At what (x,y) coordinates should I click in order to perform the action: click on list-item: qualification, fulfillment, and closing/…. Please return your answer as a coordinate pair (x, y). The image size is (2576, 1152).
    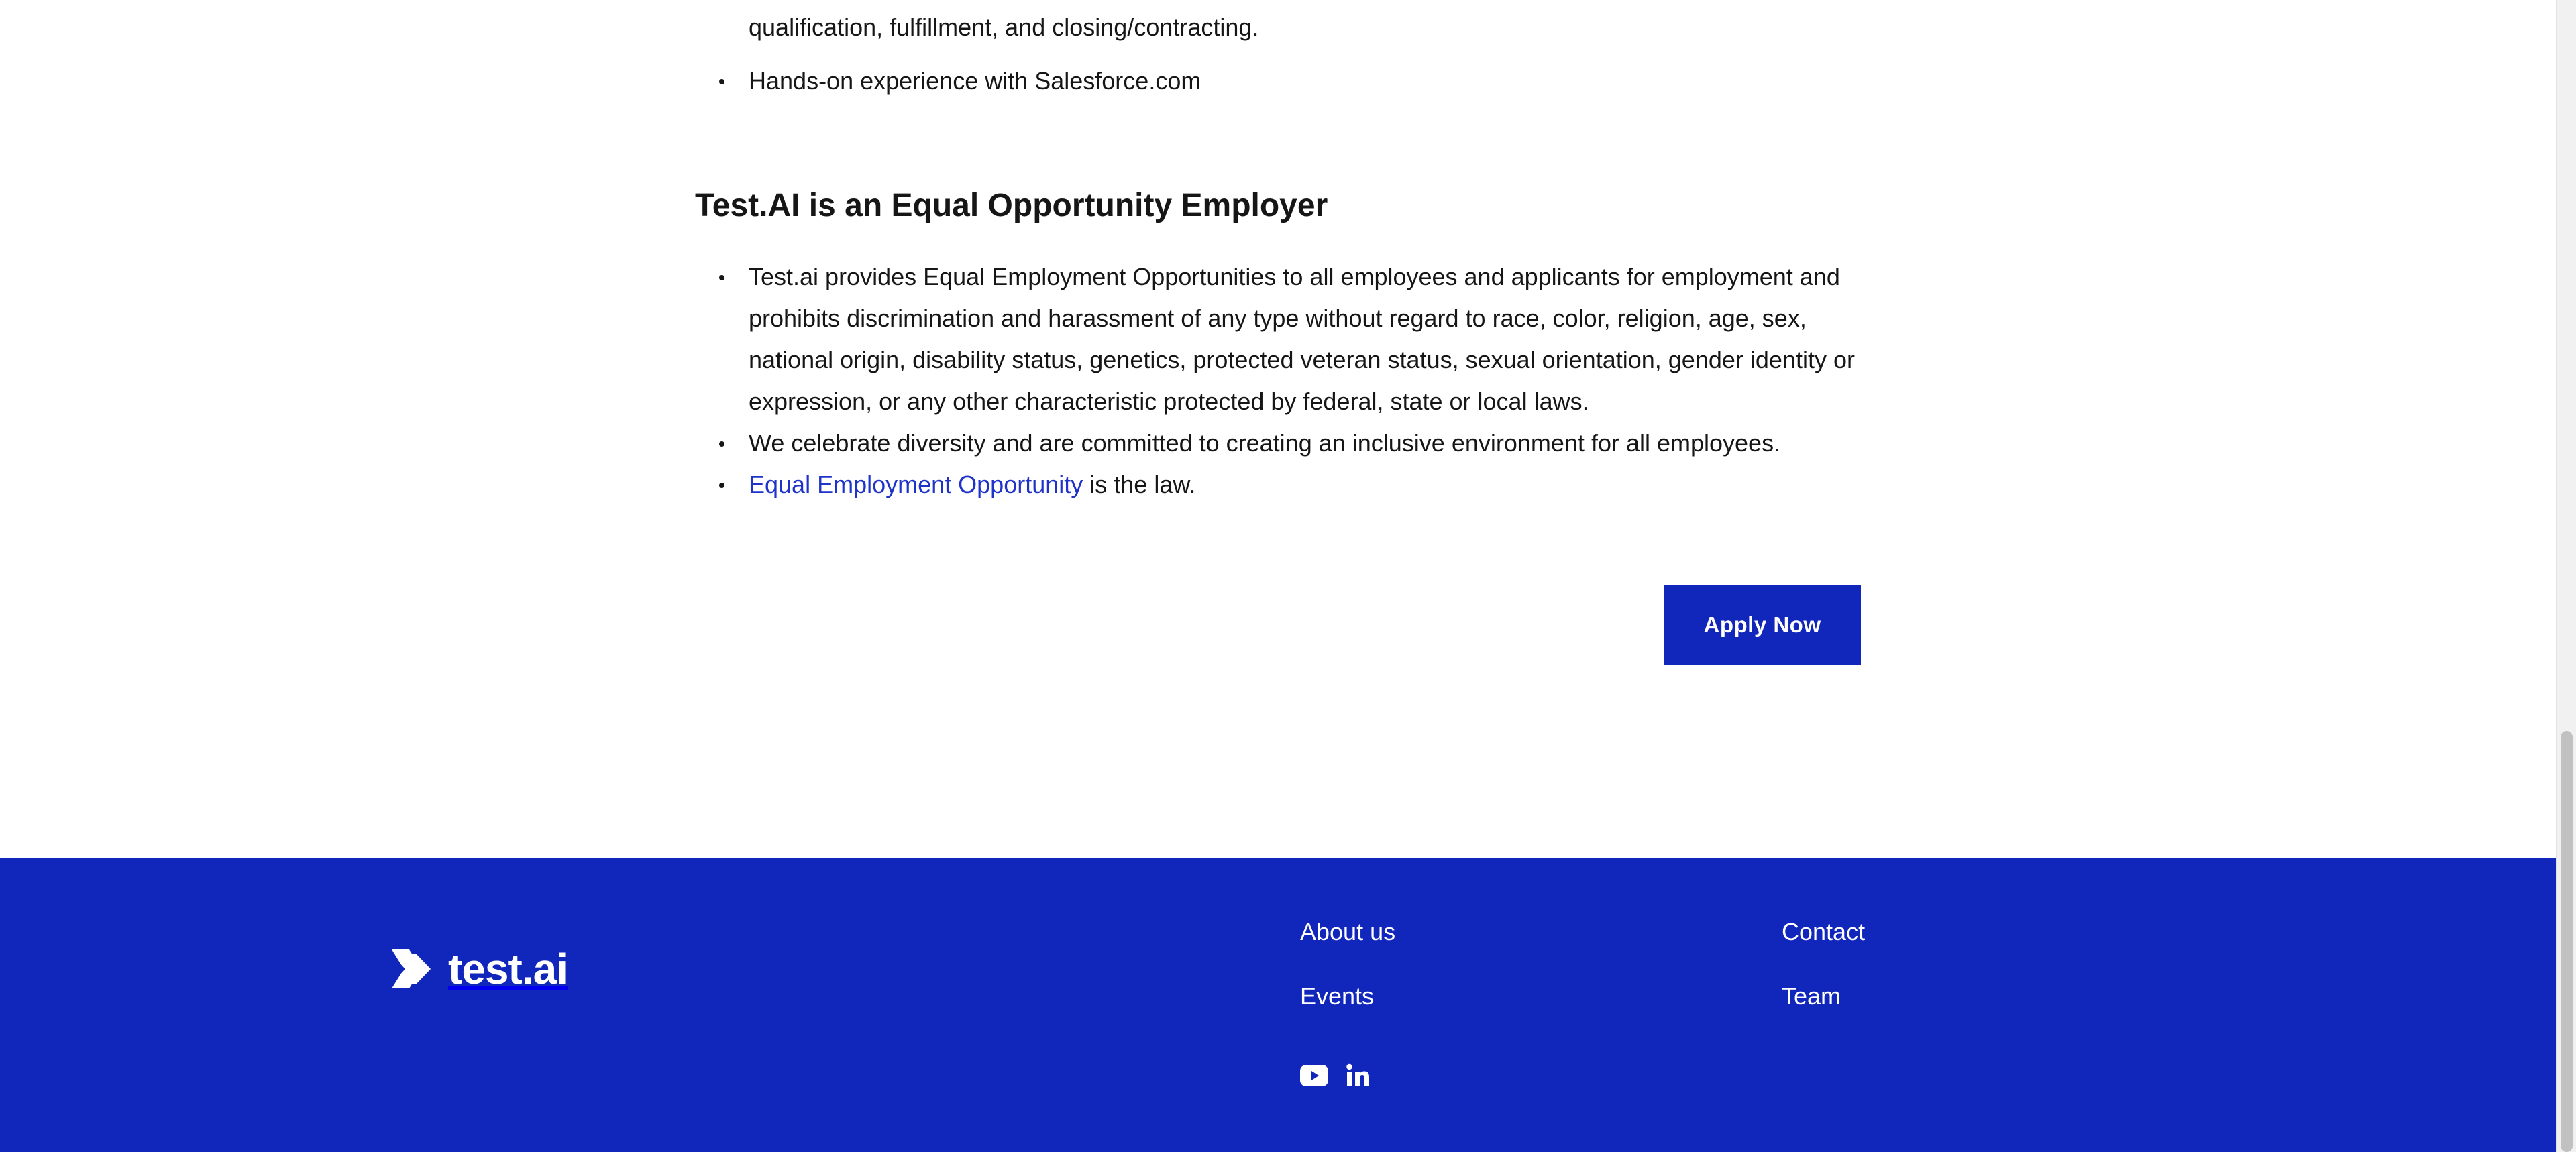
    Looking at the image, I should click on (1004, 27).